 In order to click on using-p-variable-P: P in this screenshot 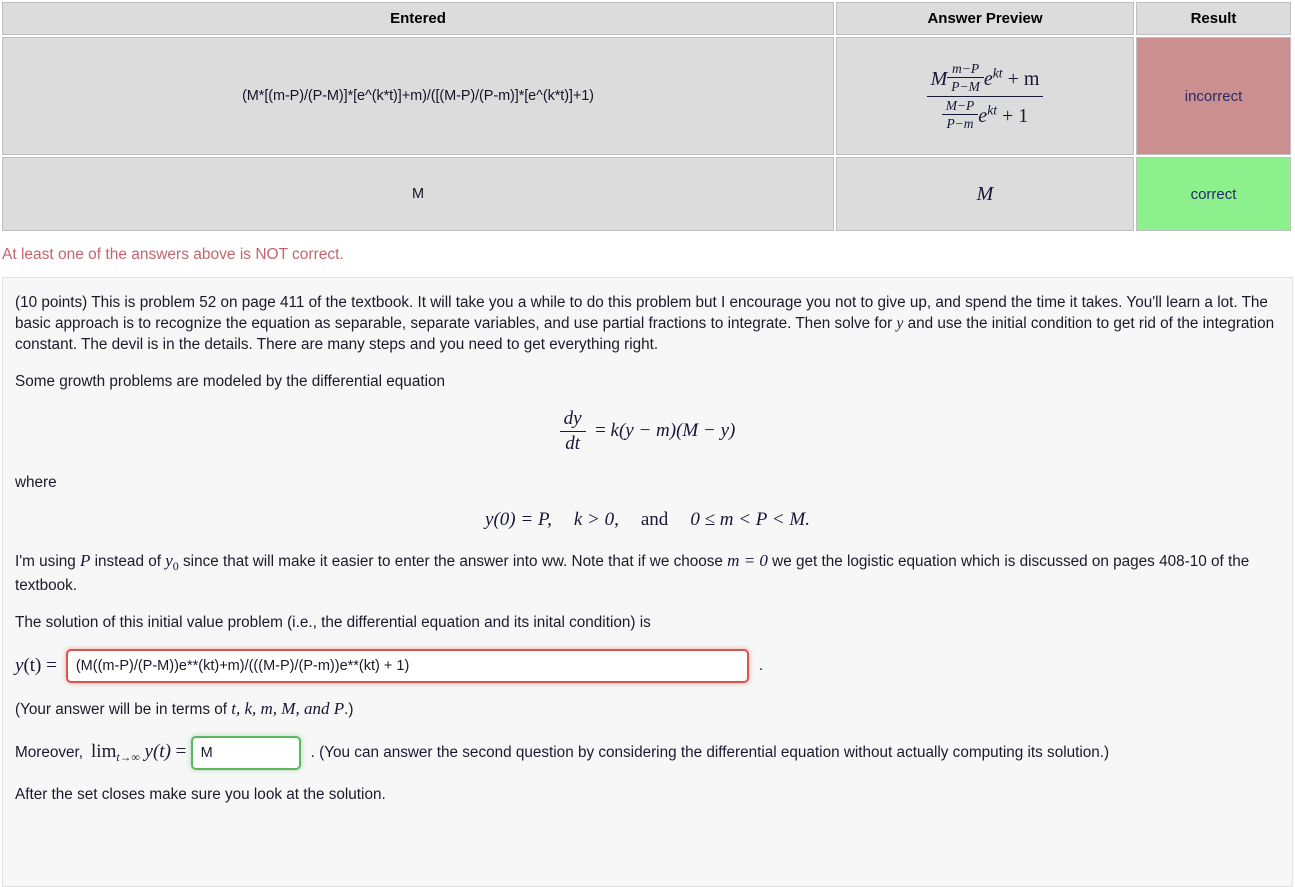, I will do `click(85, 561)`.